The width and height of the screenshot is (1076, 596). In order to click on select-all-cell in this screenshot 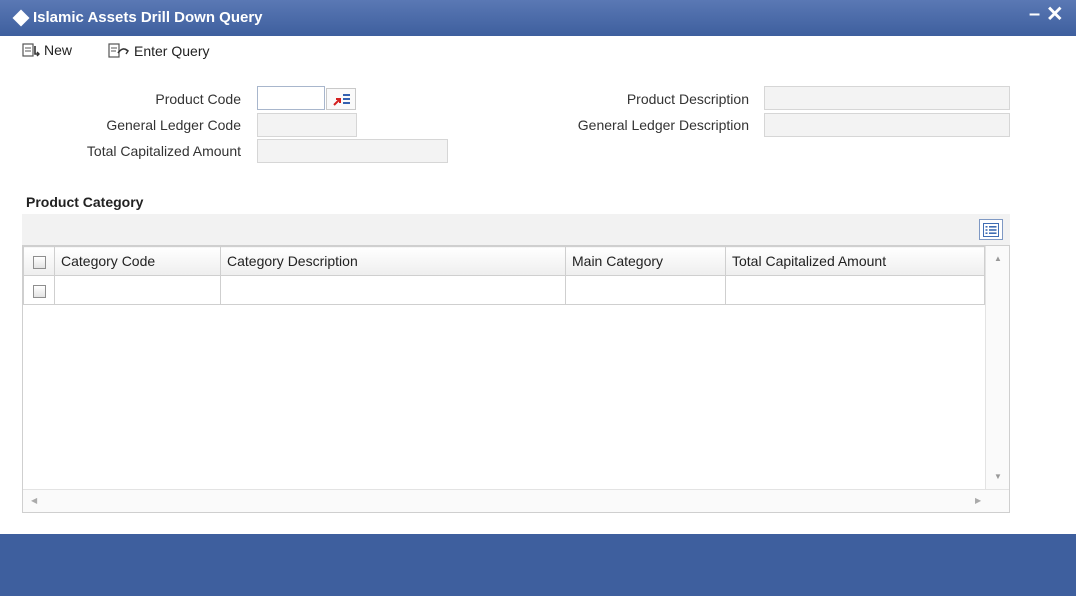, I will do `click(39, 261)`.